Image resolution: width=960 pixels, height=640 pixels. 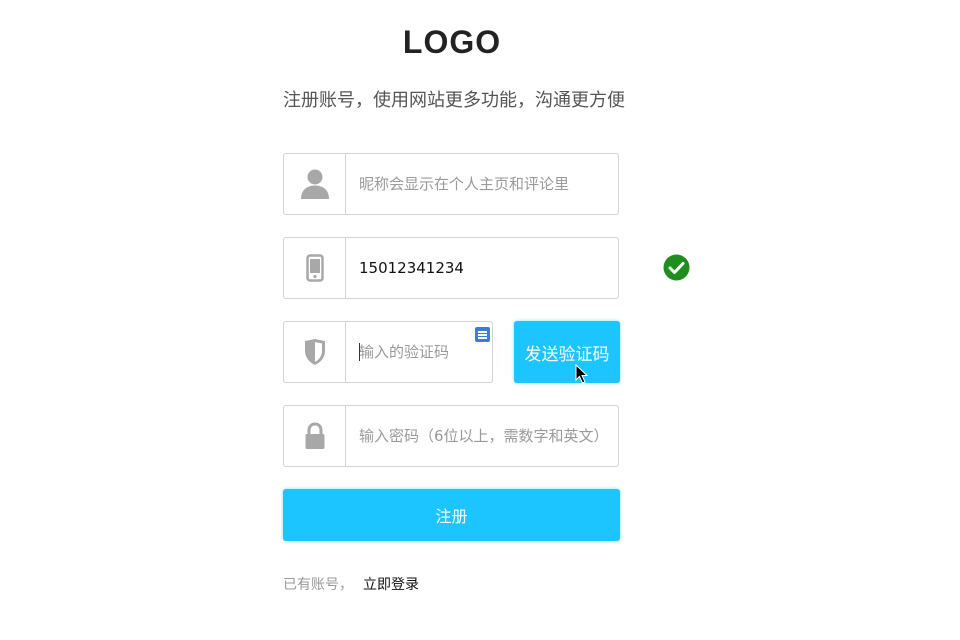 What do you see at coordinates (482, 268) in the screenshot?
I see `phone-input` at bounding box center [482, 268].